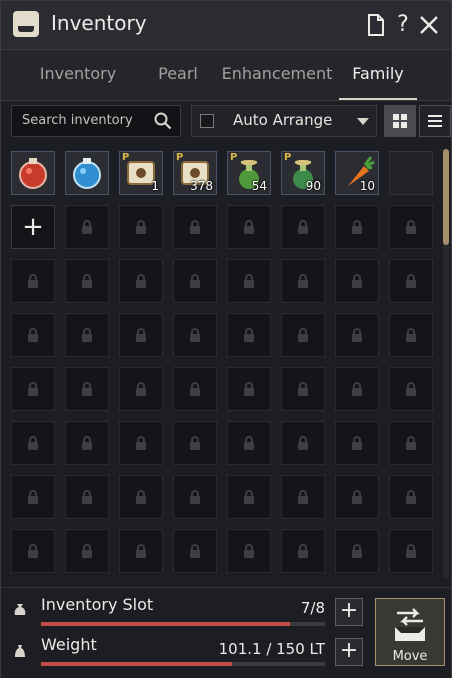  I want to click on search-icon, so click(163, 121).